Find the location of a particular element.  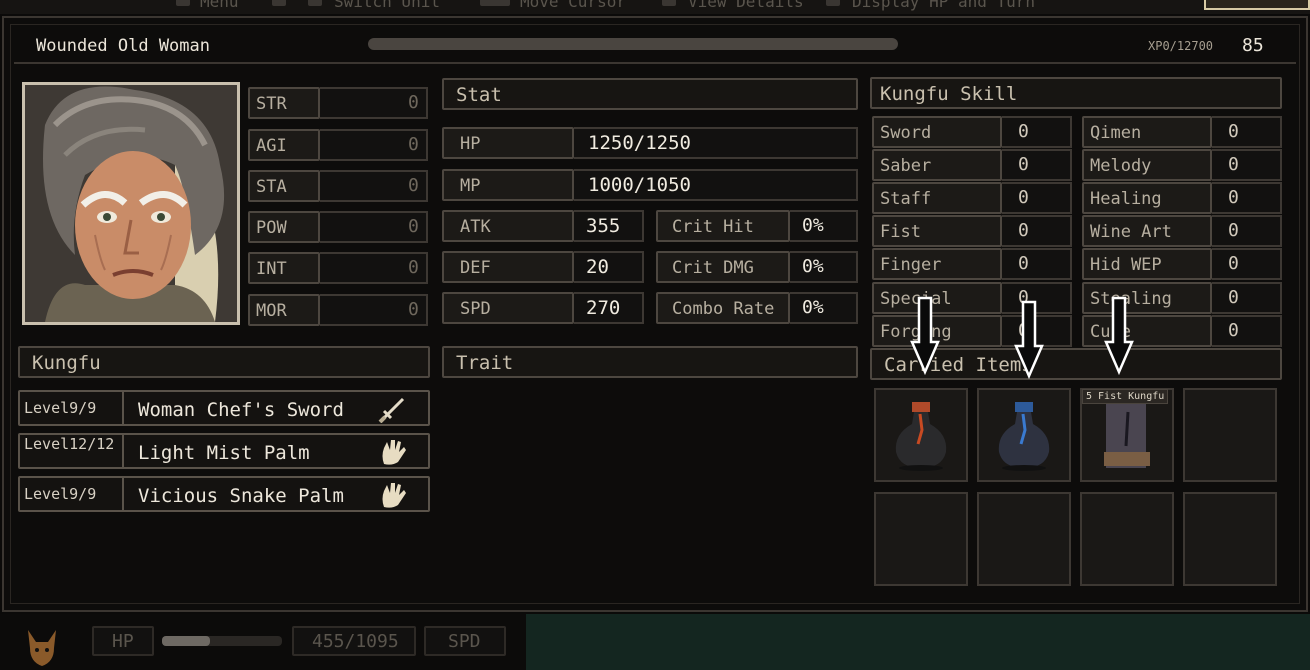

kungfu-name: Light Mist Palm is located at coordinates (224, 453).